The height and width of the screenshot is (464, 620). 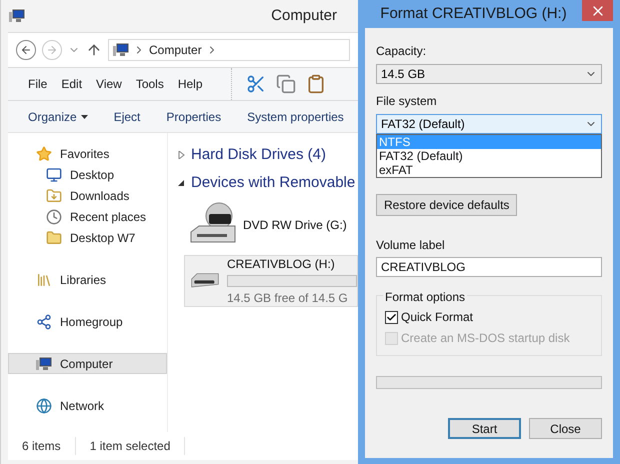 I want to click on file-system-select: FAT32 (Default), so click(x=489, y=124).